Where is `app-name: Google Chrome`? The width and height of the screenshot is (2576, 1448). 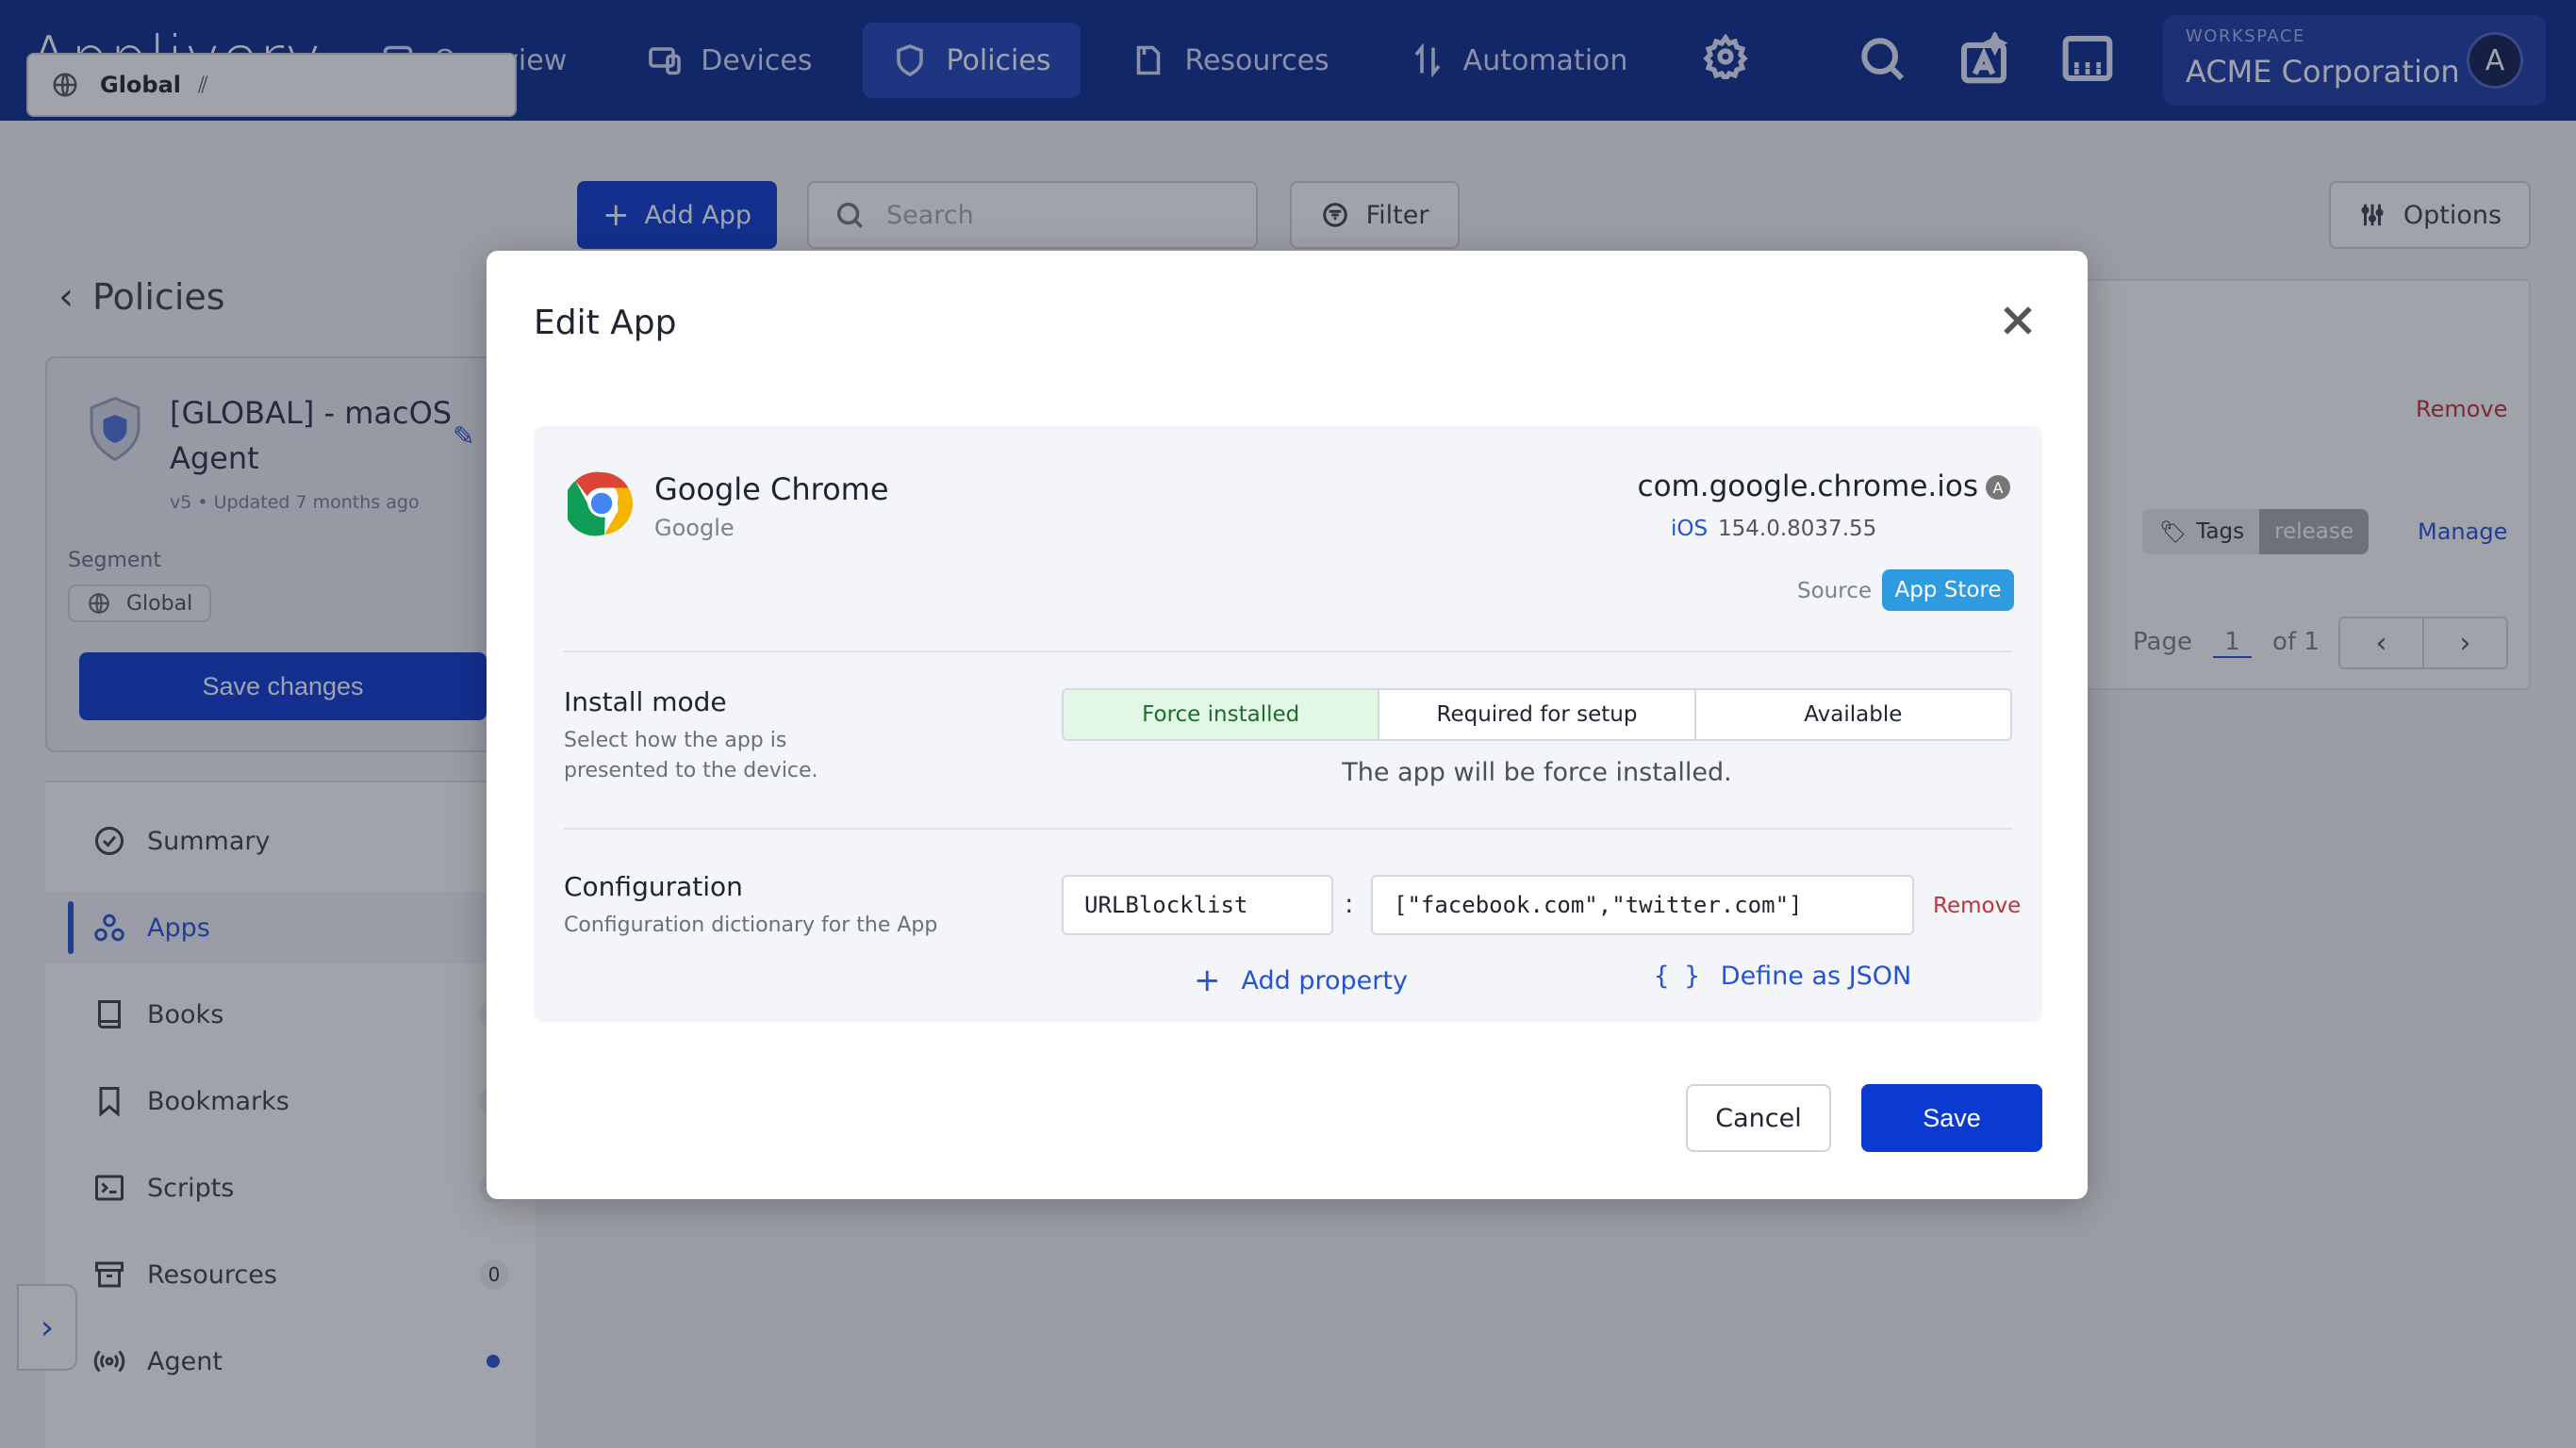
app-name: Google Chrome is located at coordinates (771, 489).